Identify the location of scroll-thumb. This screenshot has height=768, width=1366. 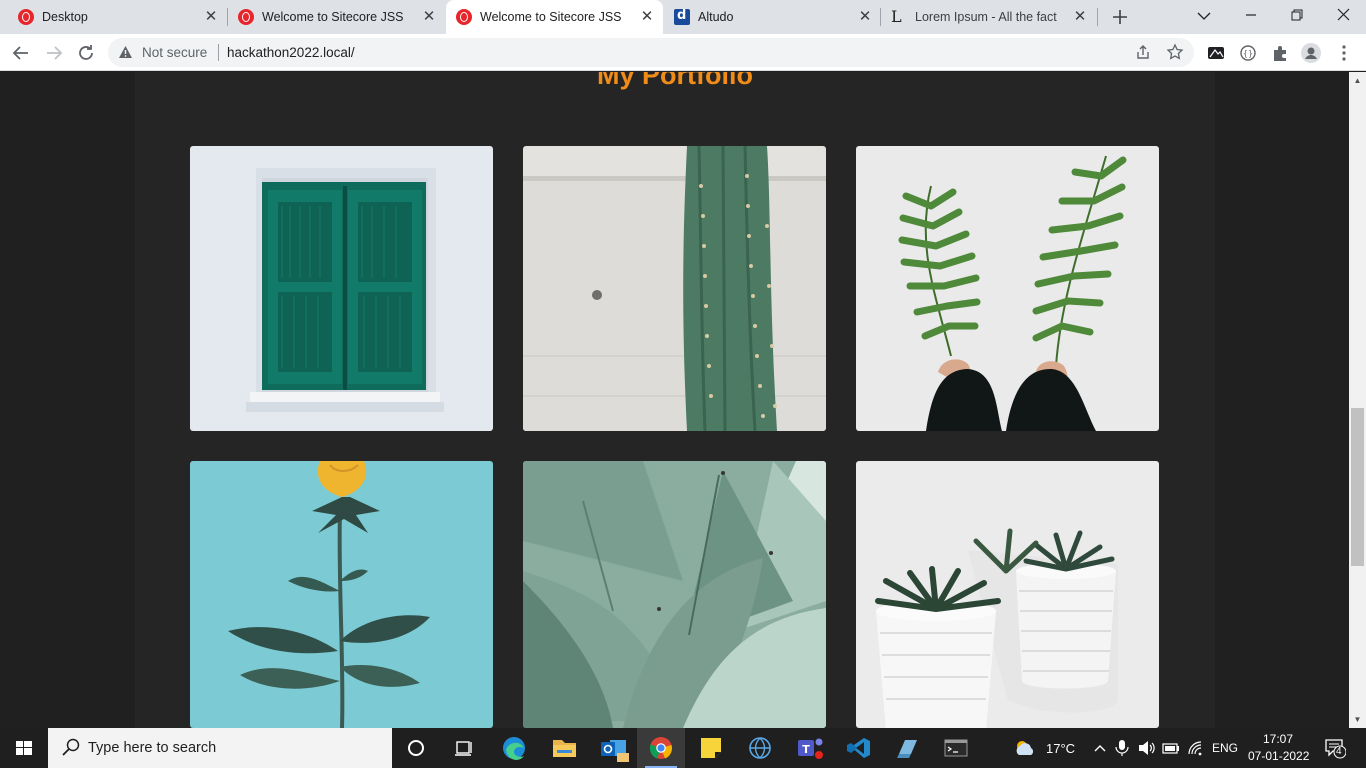
(1357, 487).